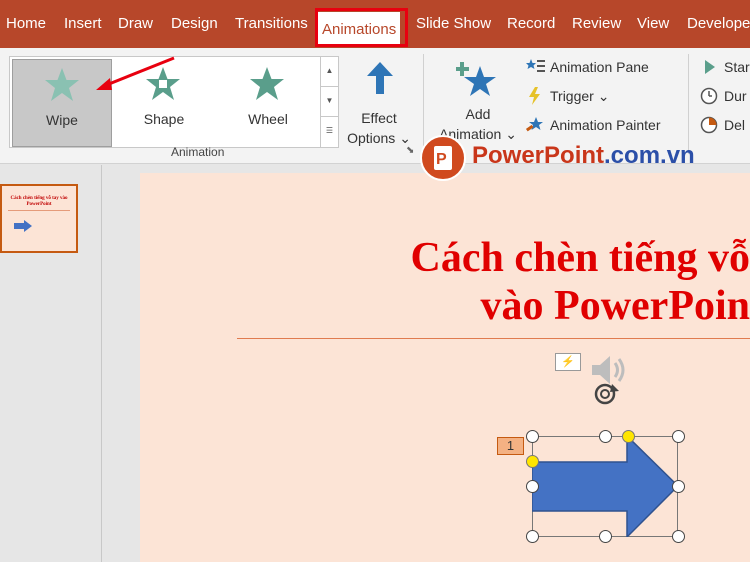 The height and width of the screenshot is (562, 750). What do you see at coordinates (83, 24) in the screenshot?
I see `tab-insert: Insert` at bounding box center [83, 24].